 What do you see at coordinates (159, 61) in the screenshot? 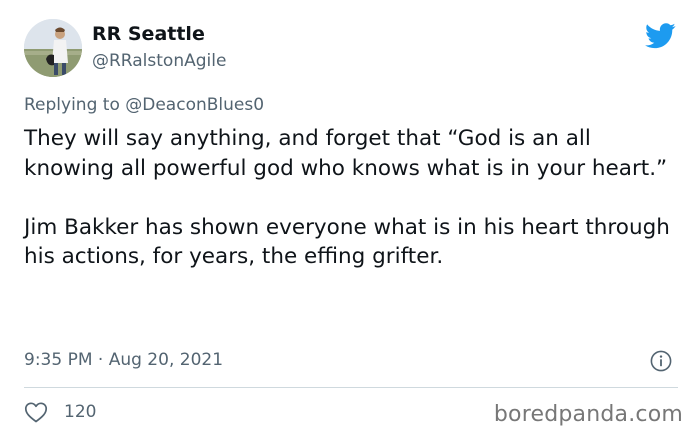
I see `author-handle: @RRalstonAgile` at bounding box center [159, 61].